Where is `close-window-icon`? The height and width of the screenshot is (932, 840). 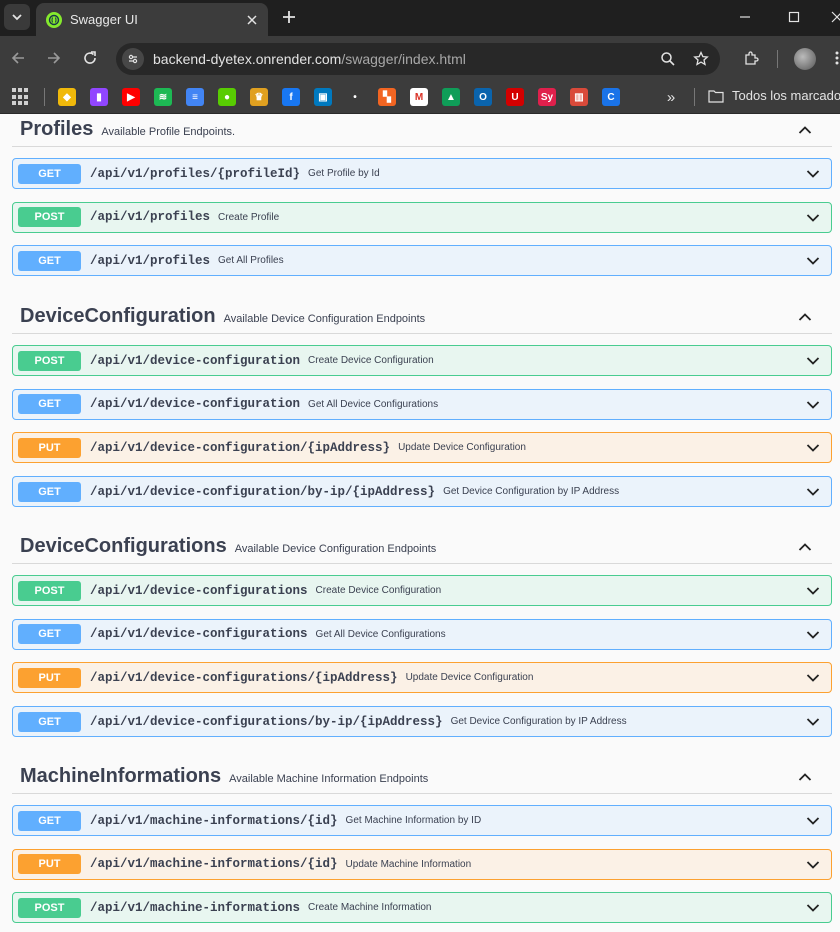
close-window-icon is located at coordinates (833, 17).